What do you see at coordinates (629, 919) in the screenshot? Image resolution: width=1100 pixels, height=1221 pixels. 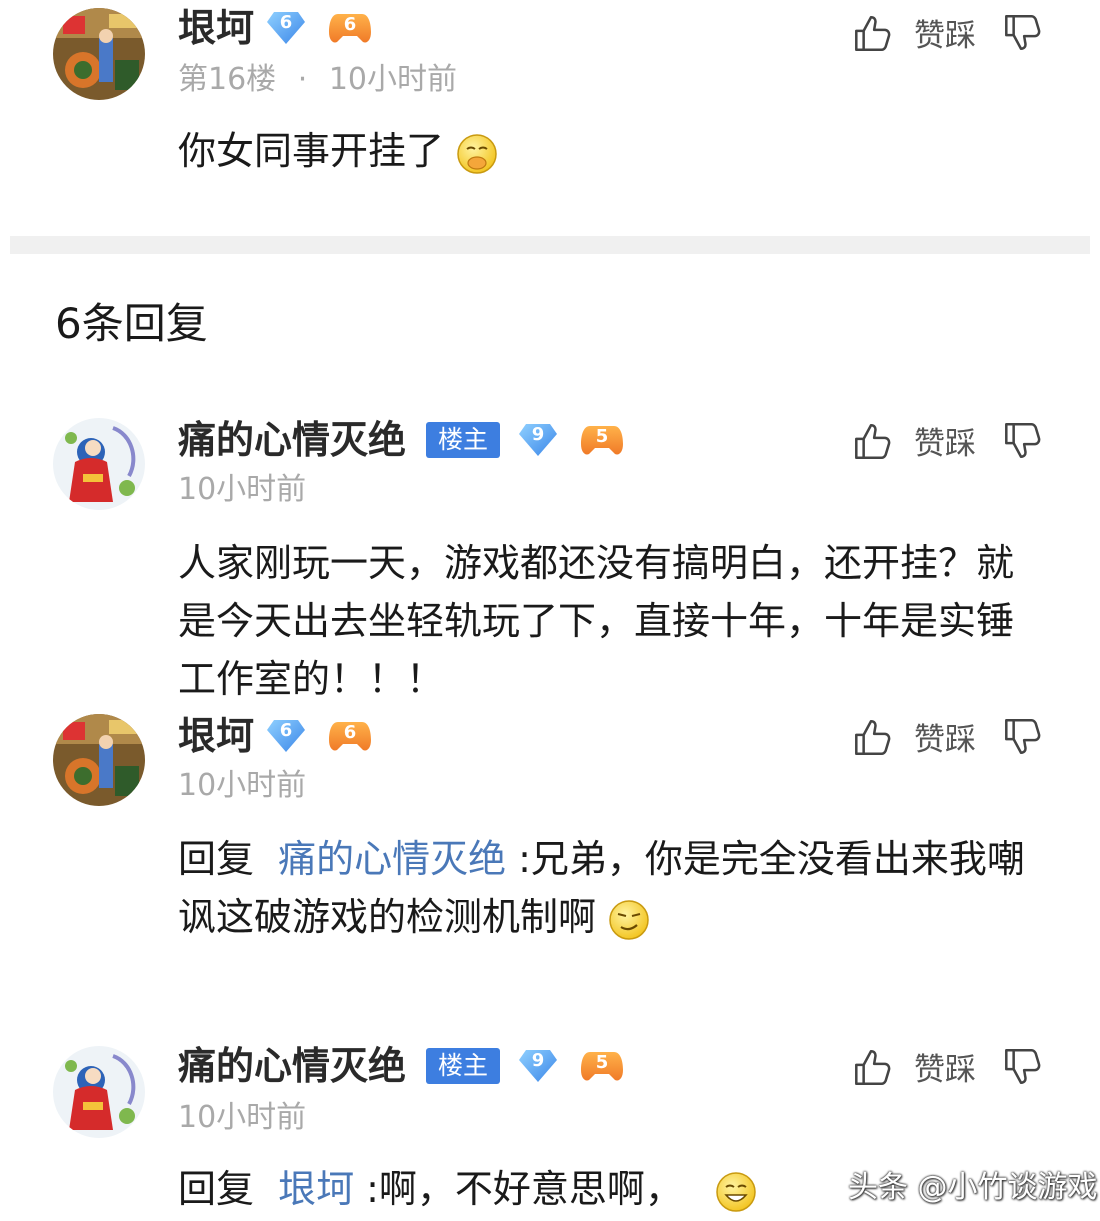 I see `smirk-emoji-icon` at bounding box center [629, 919].